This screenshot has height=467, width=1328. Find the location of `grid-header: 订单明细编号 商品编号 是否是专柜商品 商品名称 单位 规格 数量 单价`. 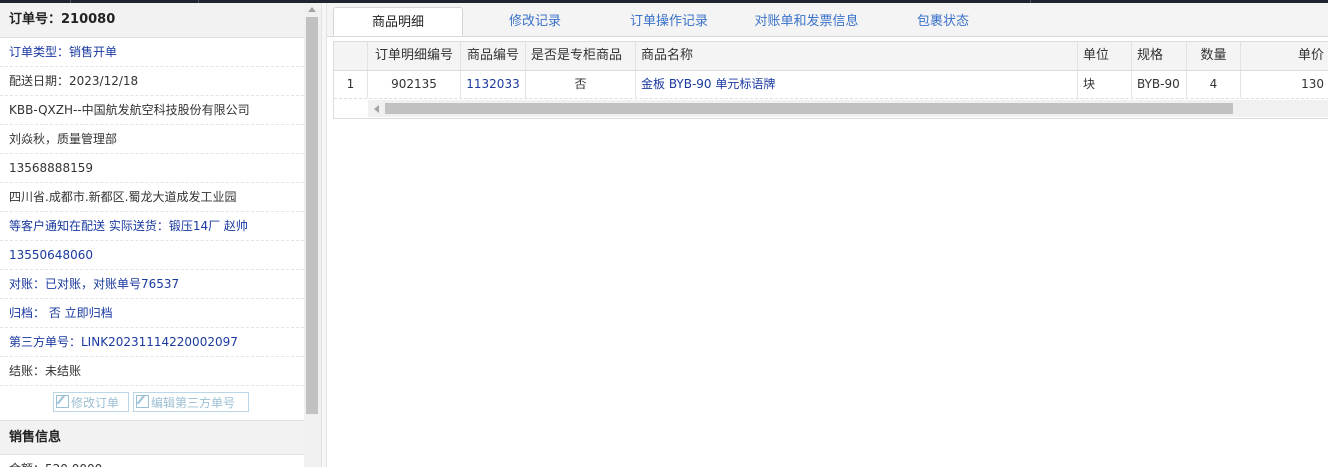

grid-header: 订单明细编号 商品编号 是否是专柜商品 商品名称 单位 规格 数量 单价 is located at coordinates (831, 56).